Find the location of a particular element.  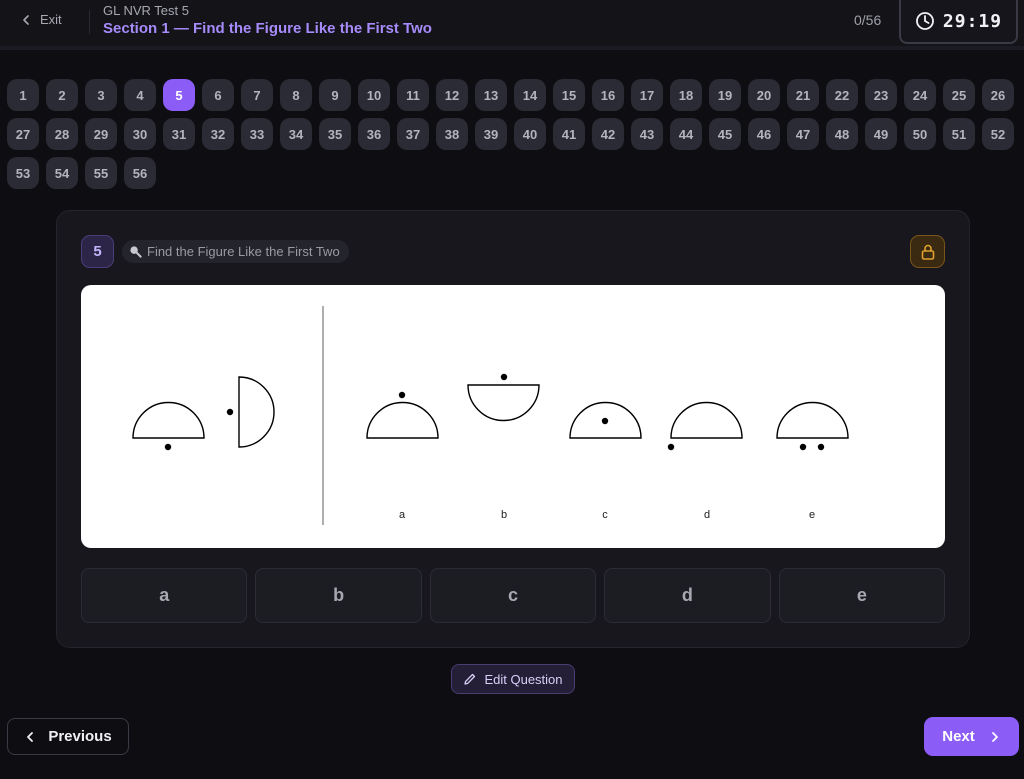

question-nav-button-38: 38 is located at coordinates (452, 134).